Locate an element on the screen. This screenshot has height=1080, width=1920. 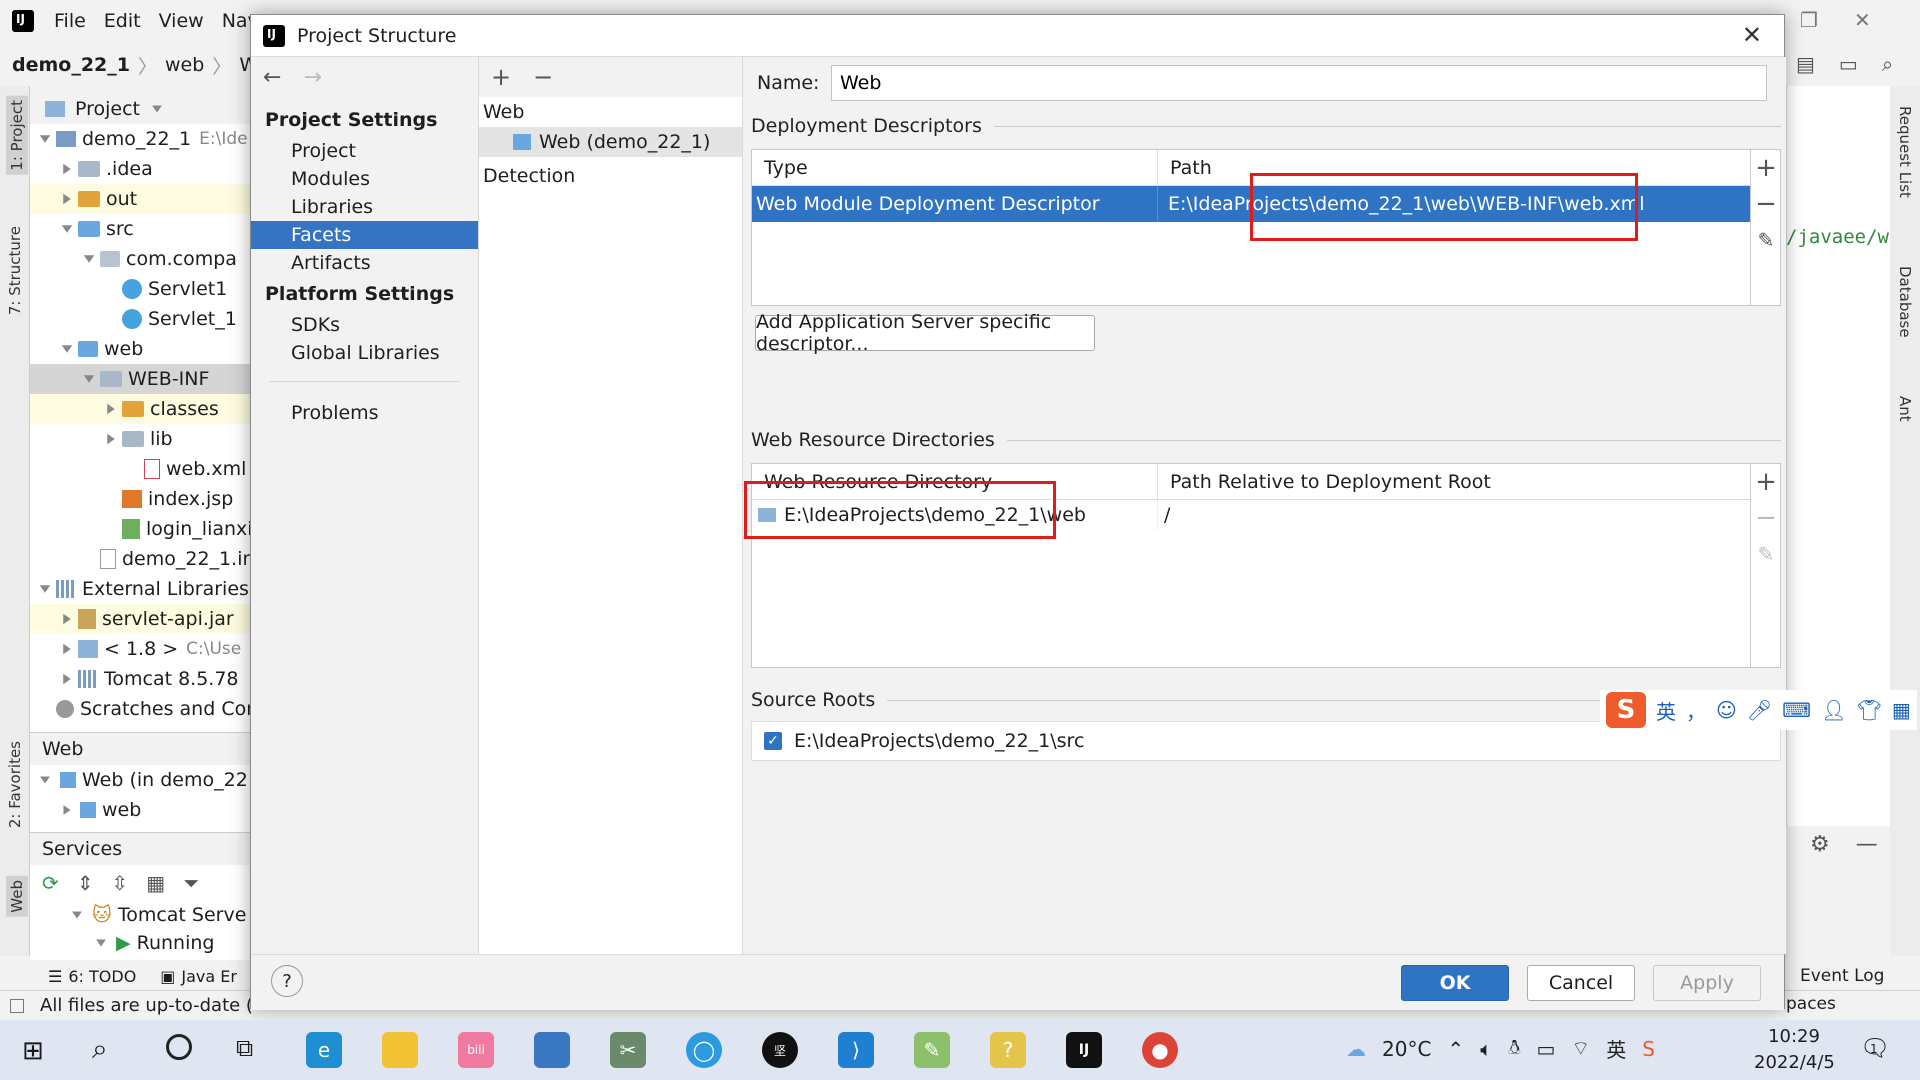
nav-item-global-libraries: Global Libraries is located at coordinates (364, 353).